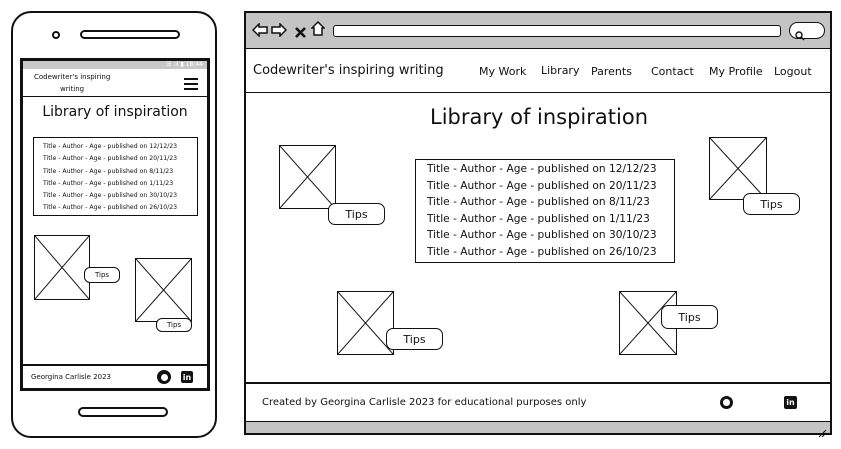 This screenshot has height=449, width=841. Describe the element at coordinates (56, 35) in the screenshot. I see `phone-camera` at that location.